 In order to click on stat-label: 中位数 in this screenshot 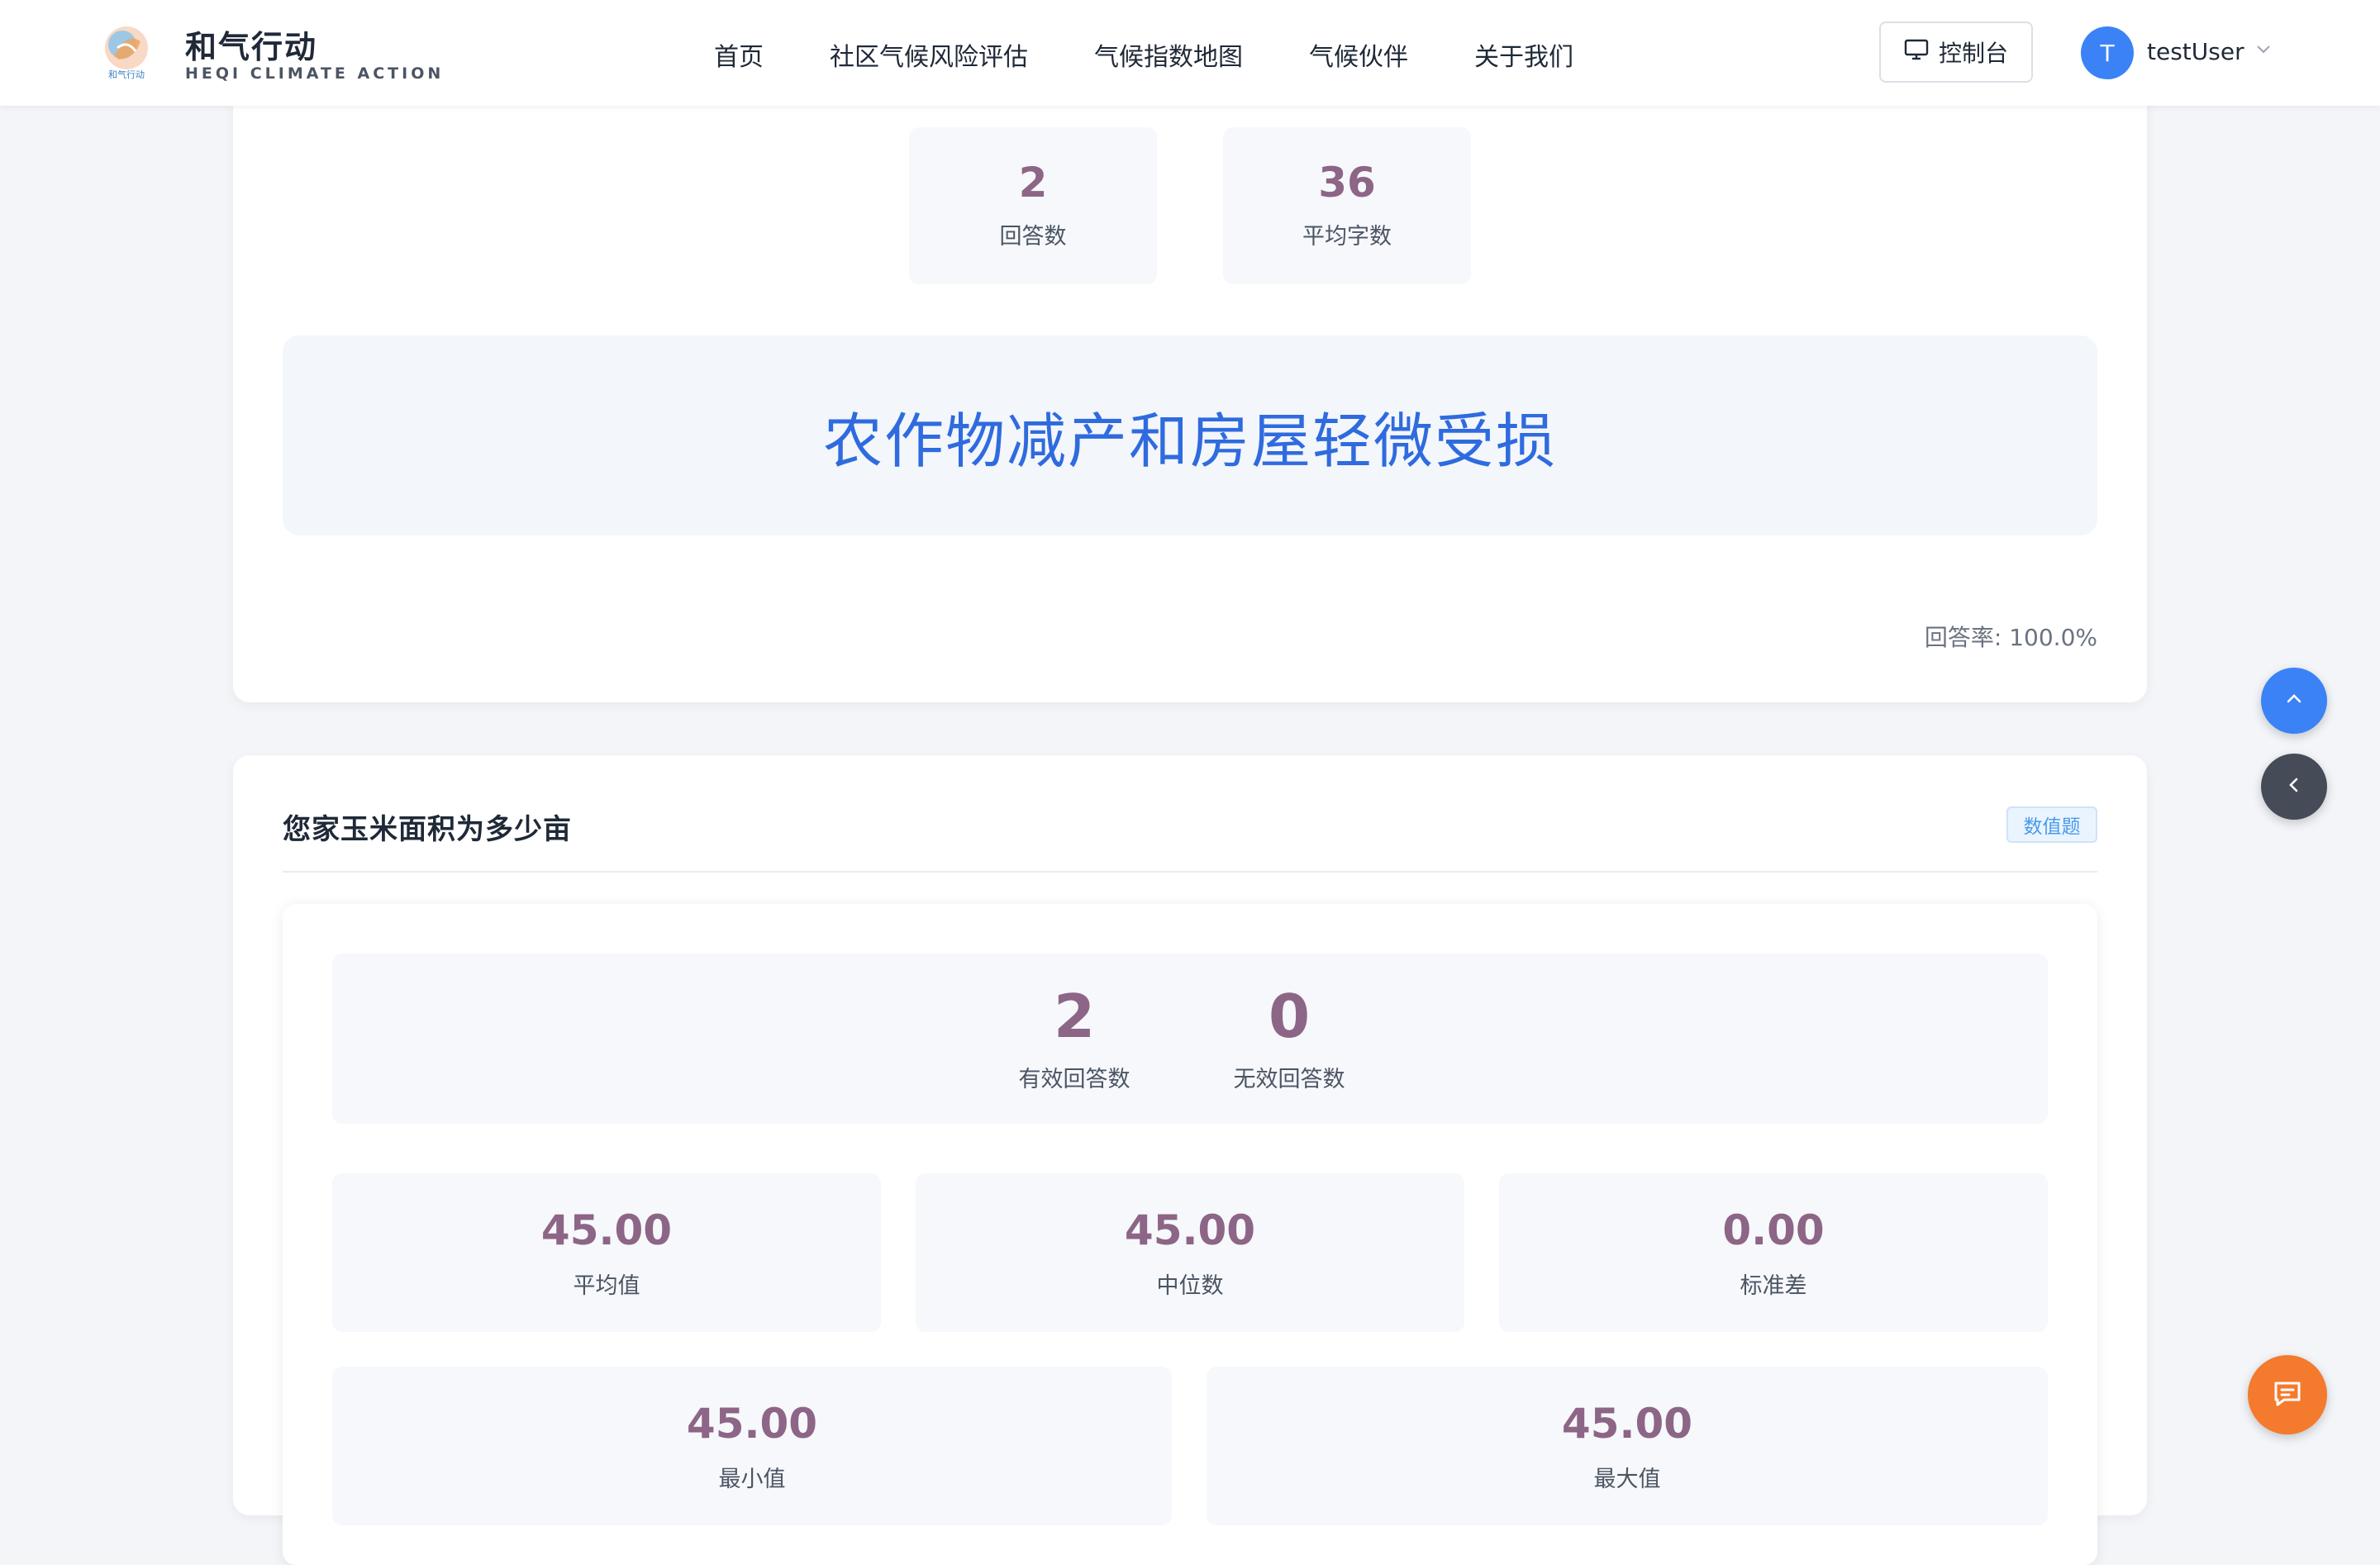, I will do `click(1190, 1286)`.